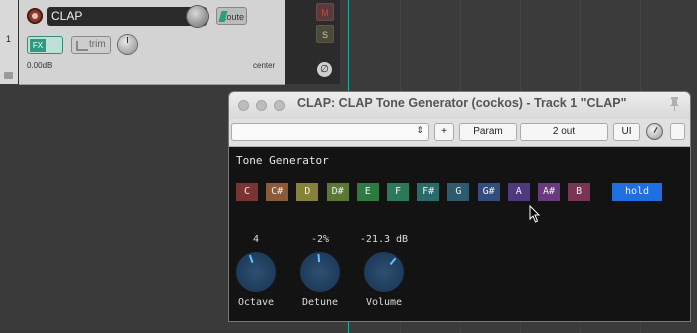 Image resolution: width=697 pixels, height=333 pixels. What do you see at coordinates (549, 192) in the screenshot?
I see `note-button: A#` at bounding box center [549, 192].